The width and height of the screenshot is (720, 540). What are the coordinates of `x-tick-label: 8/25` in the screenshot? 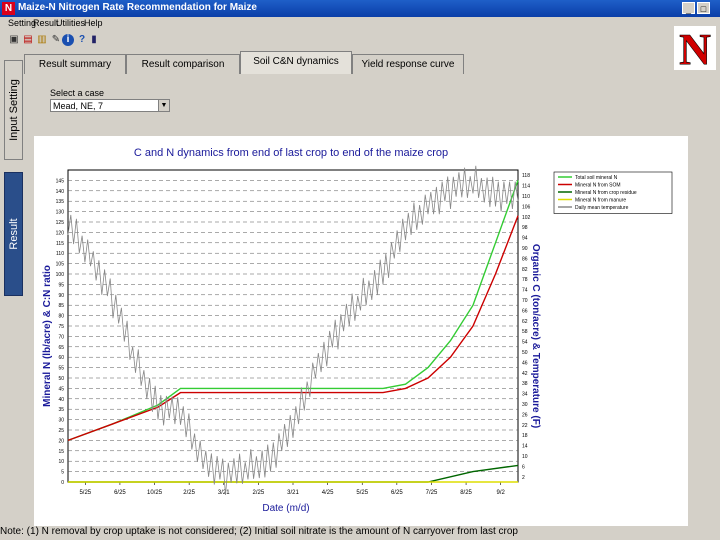 It's located at (466, 493).